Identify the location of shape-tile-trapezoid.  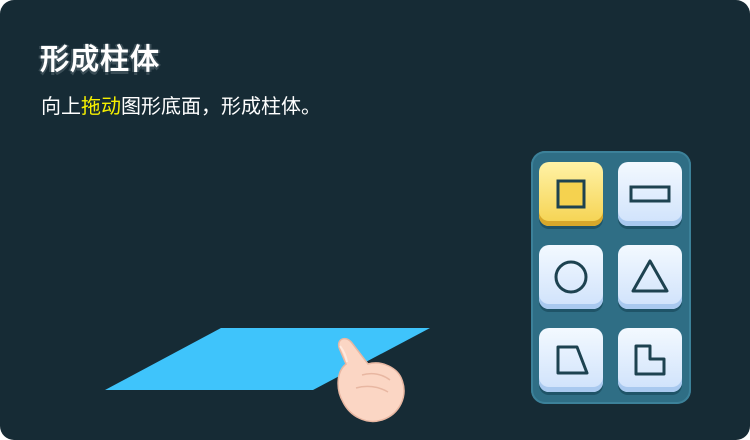
(571, 360).